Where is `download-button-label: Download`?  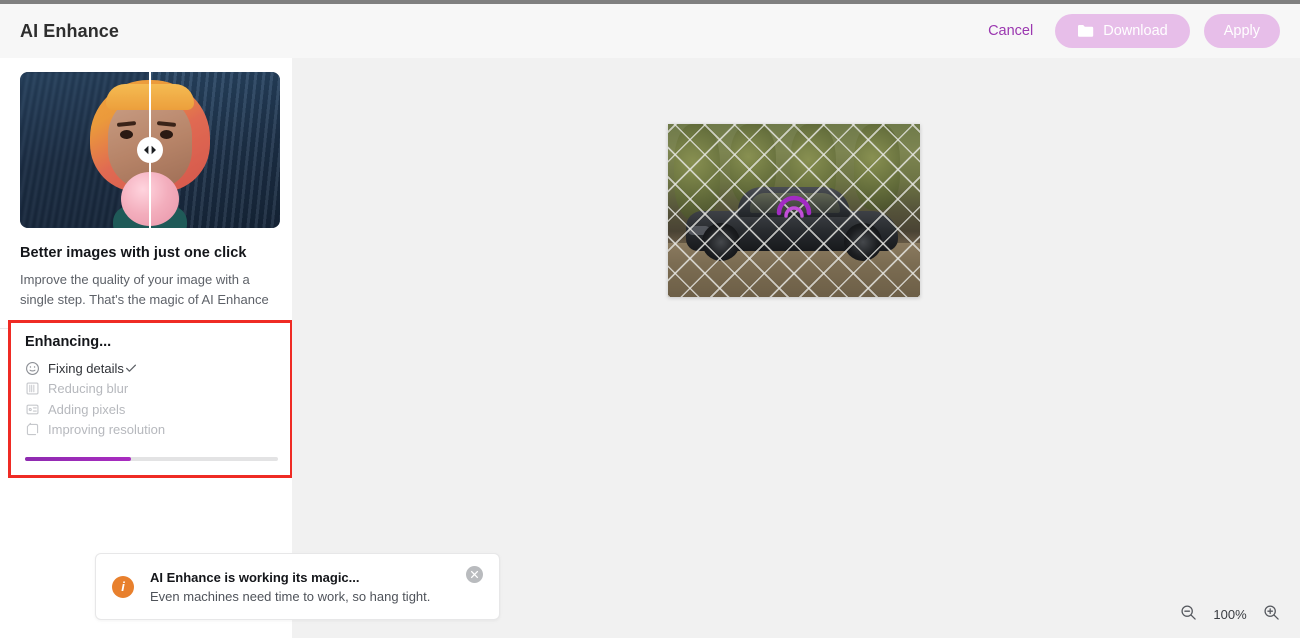
download-button-label: Download is located at coordinates (1135, 31).